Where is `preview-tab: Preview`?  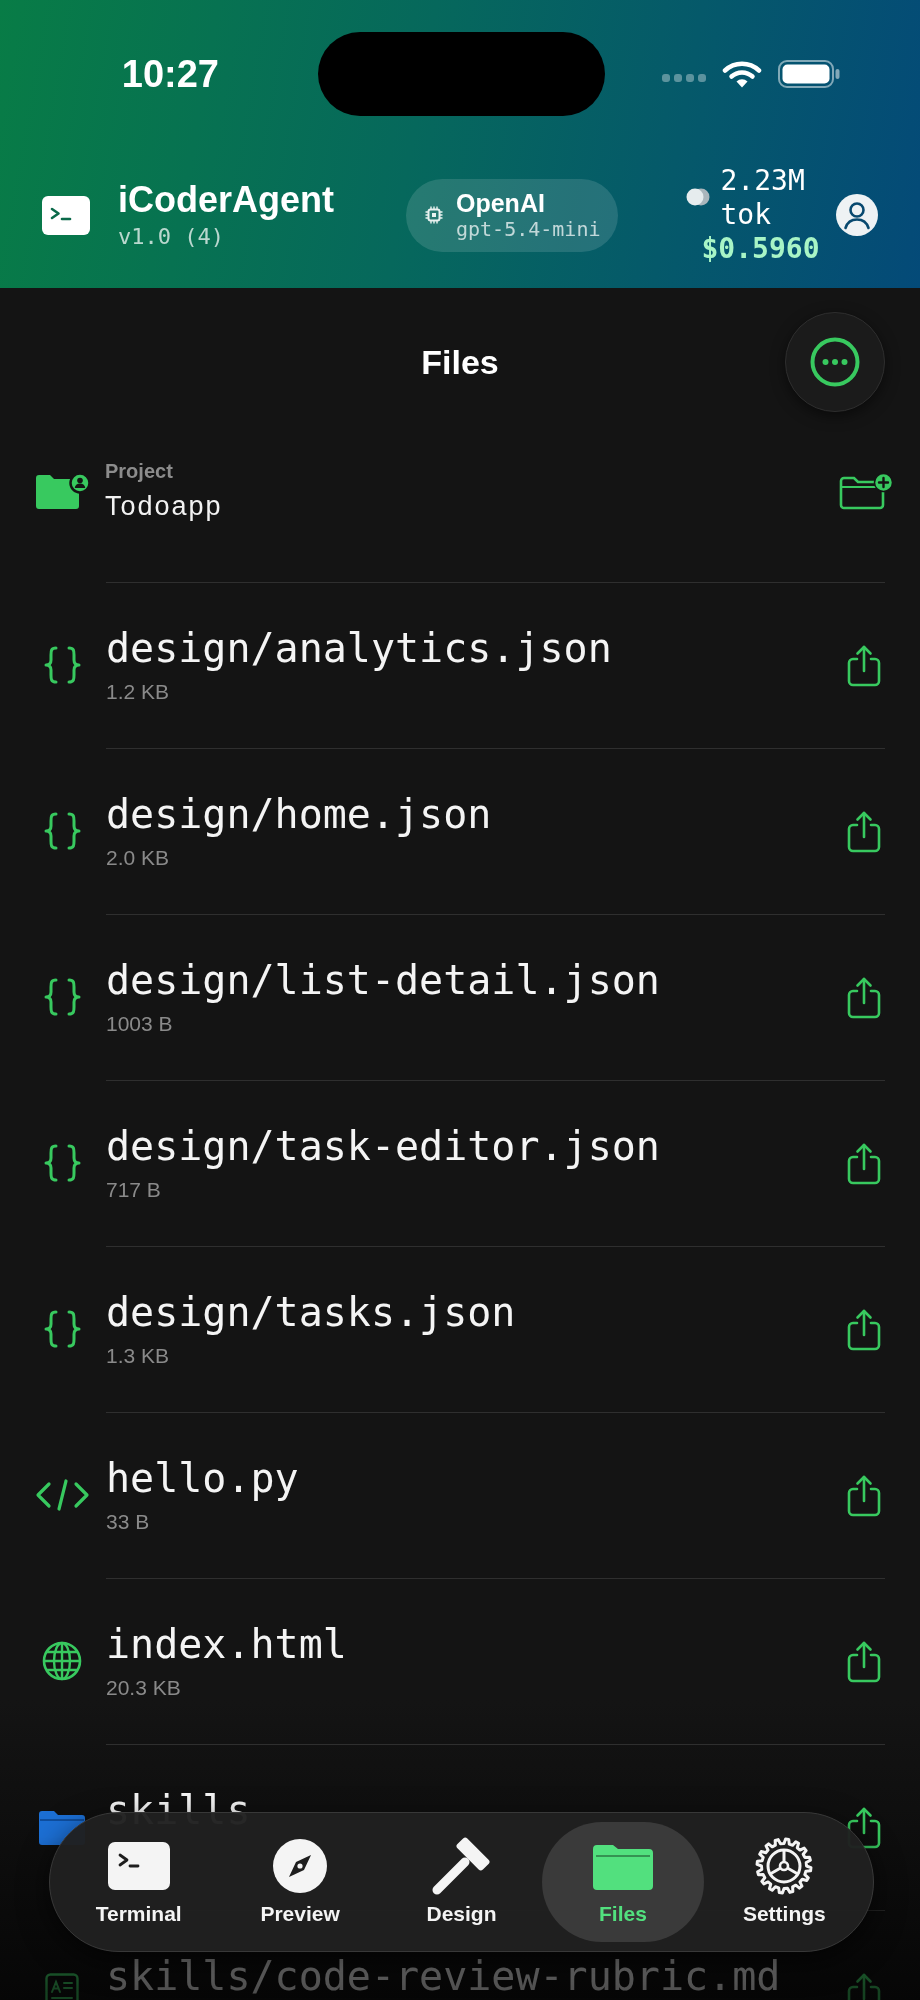 preview-tab: Preview is located at coordinates (300, 1882).